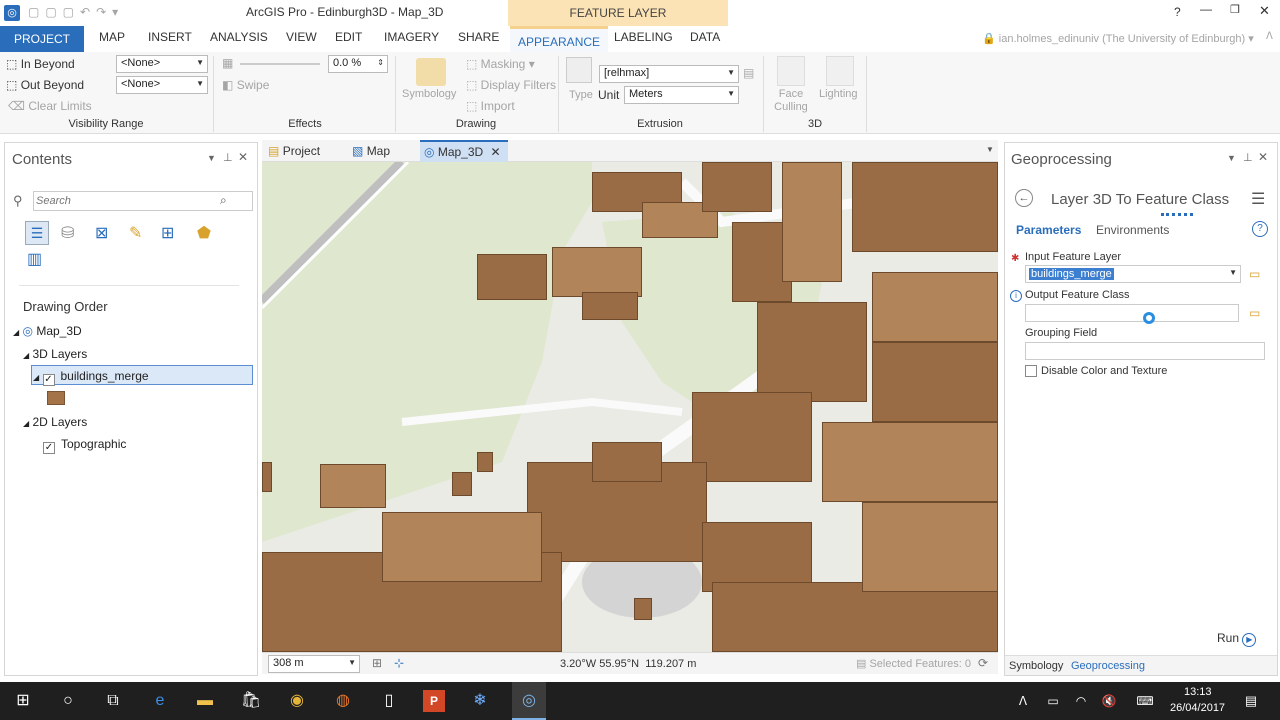 The image size is (1280, 720). What do you see at coordinates (529, 701) in the screenshot?
I see `arcgis-pro-taskbar-icon: ◎` at bounding box center [529, 701].